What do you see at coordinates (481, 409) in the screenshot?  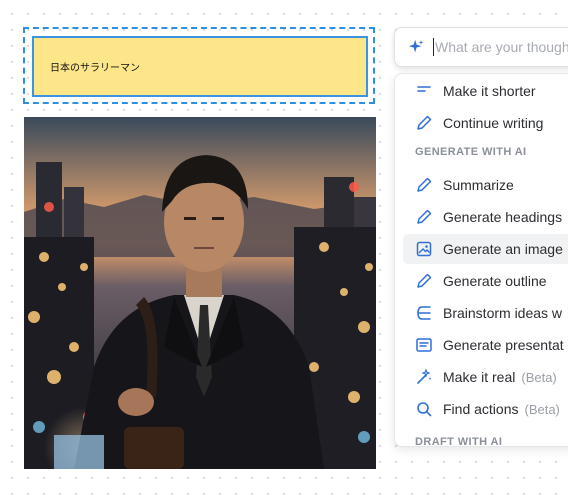 I see `menu-item-label: Find actions` at bounding box center [481, 409].